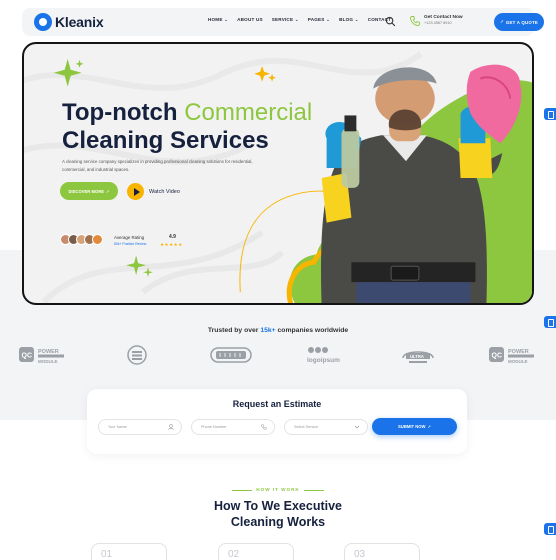  I want to click on trusted-prefix: Trusted by over, so click(233, 330).